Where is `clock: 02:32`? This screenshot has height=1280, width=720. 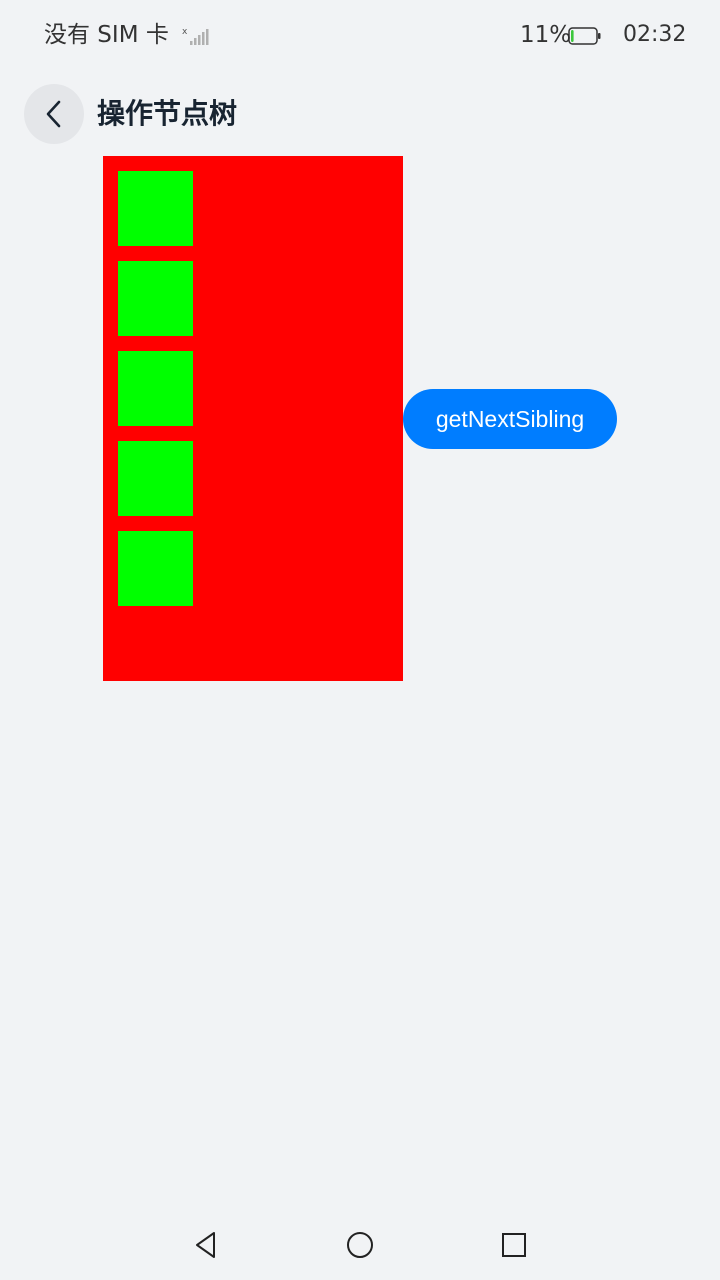
clock: 02:32 is located at coordinates (655, 34).